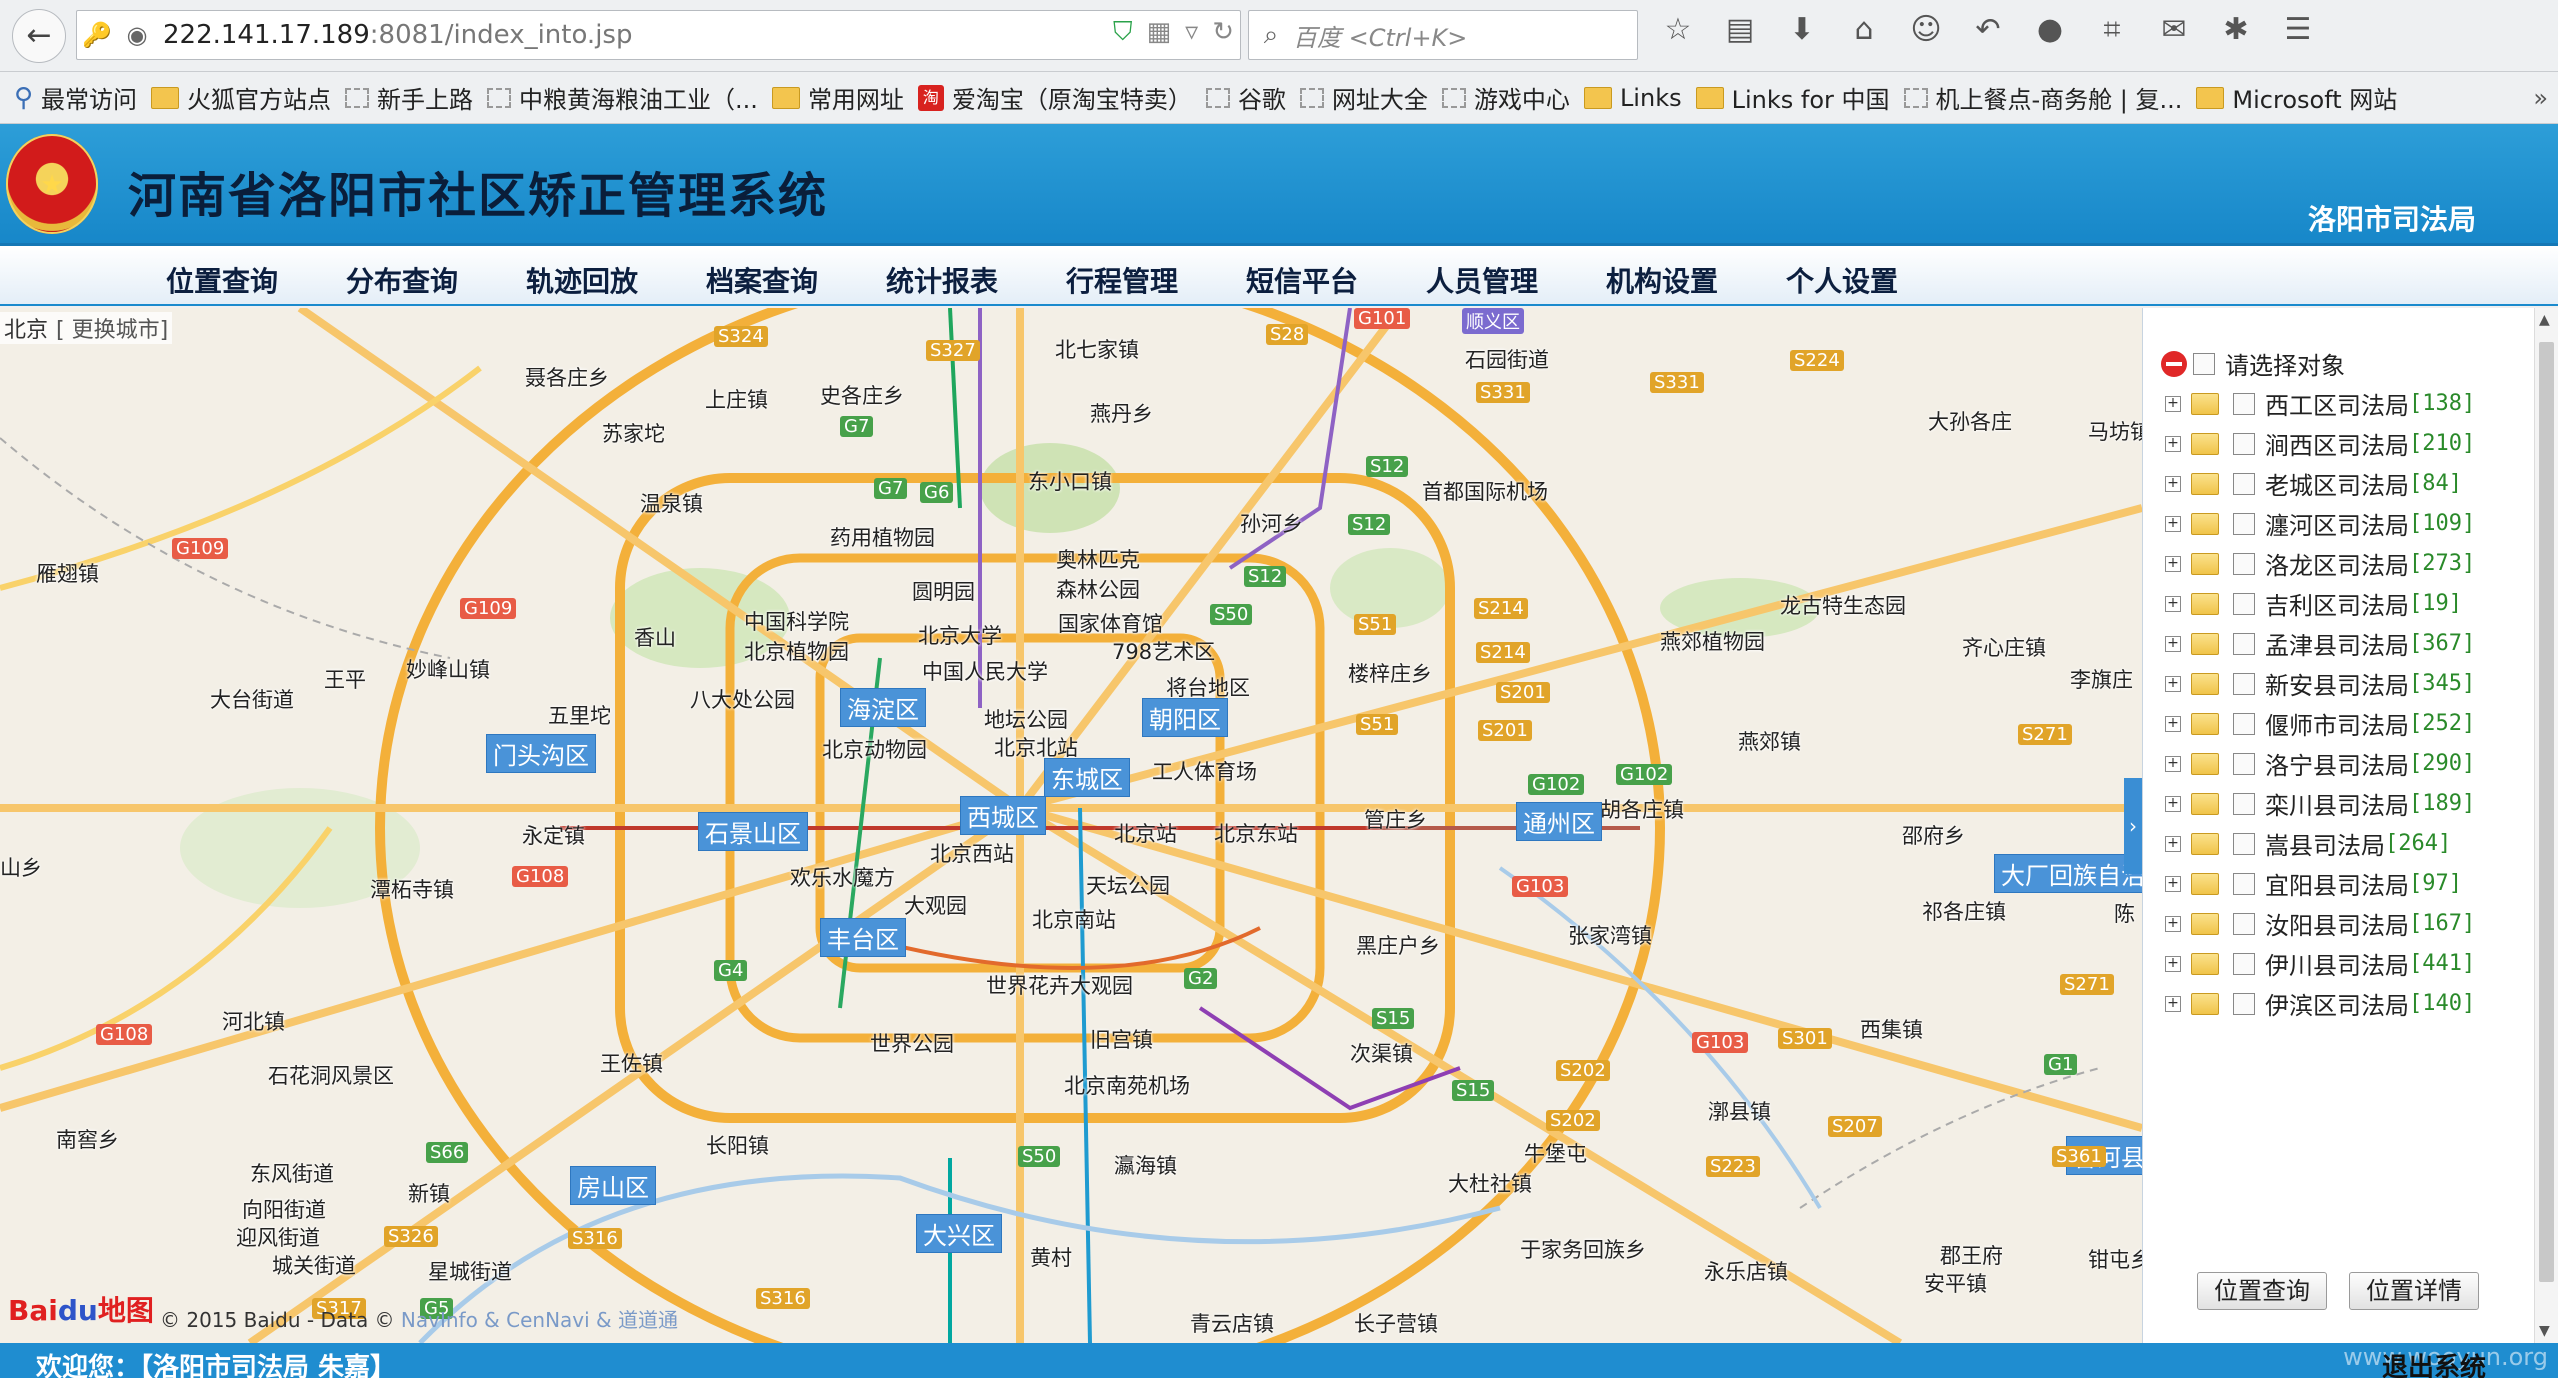 The height and width of the screenshot is (1378, 2558). Describe the element at coordinates (1505, 97) in the screenshot. I see `bookmark-item: 游戏中心` at that location.